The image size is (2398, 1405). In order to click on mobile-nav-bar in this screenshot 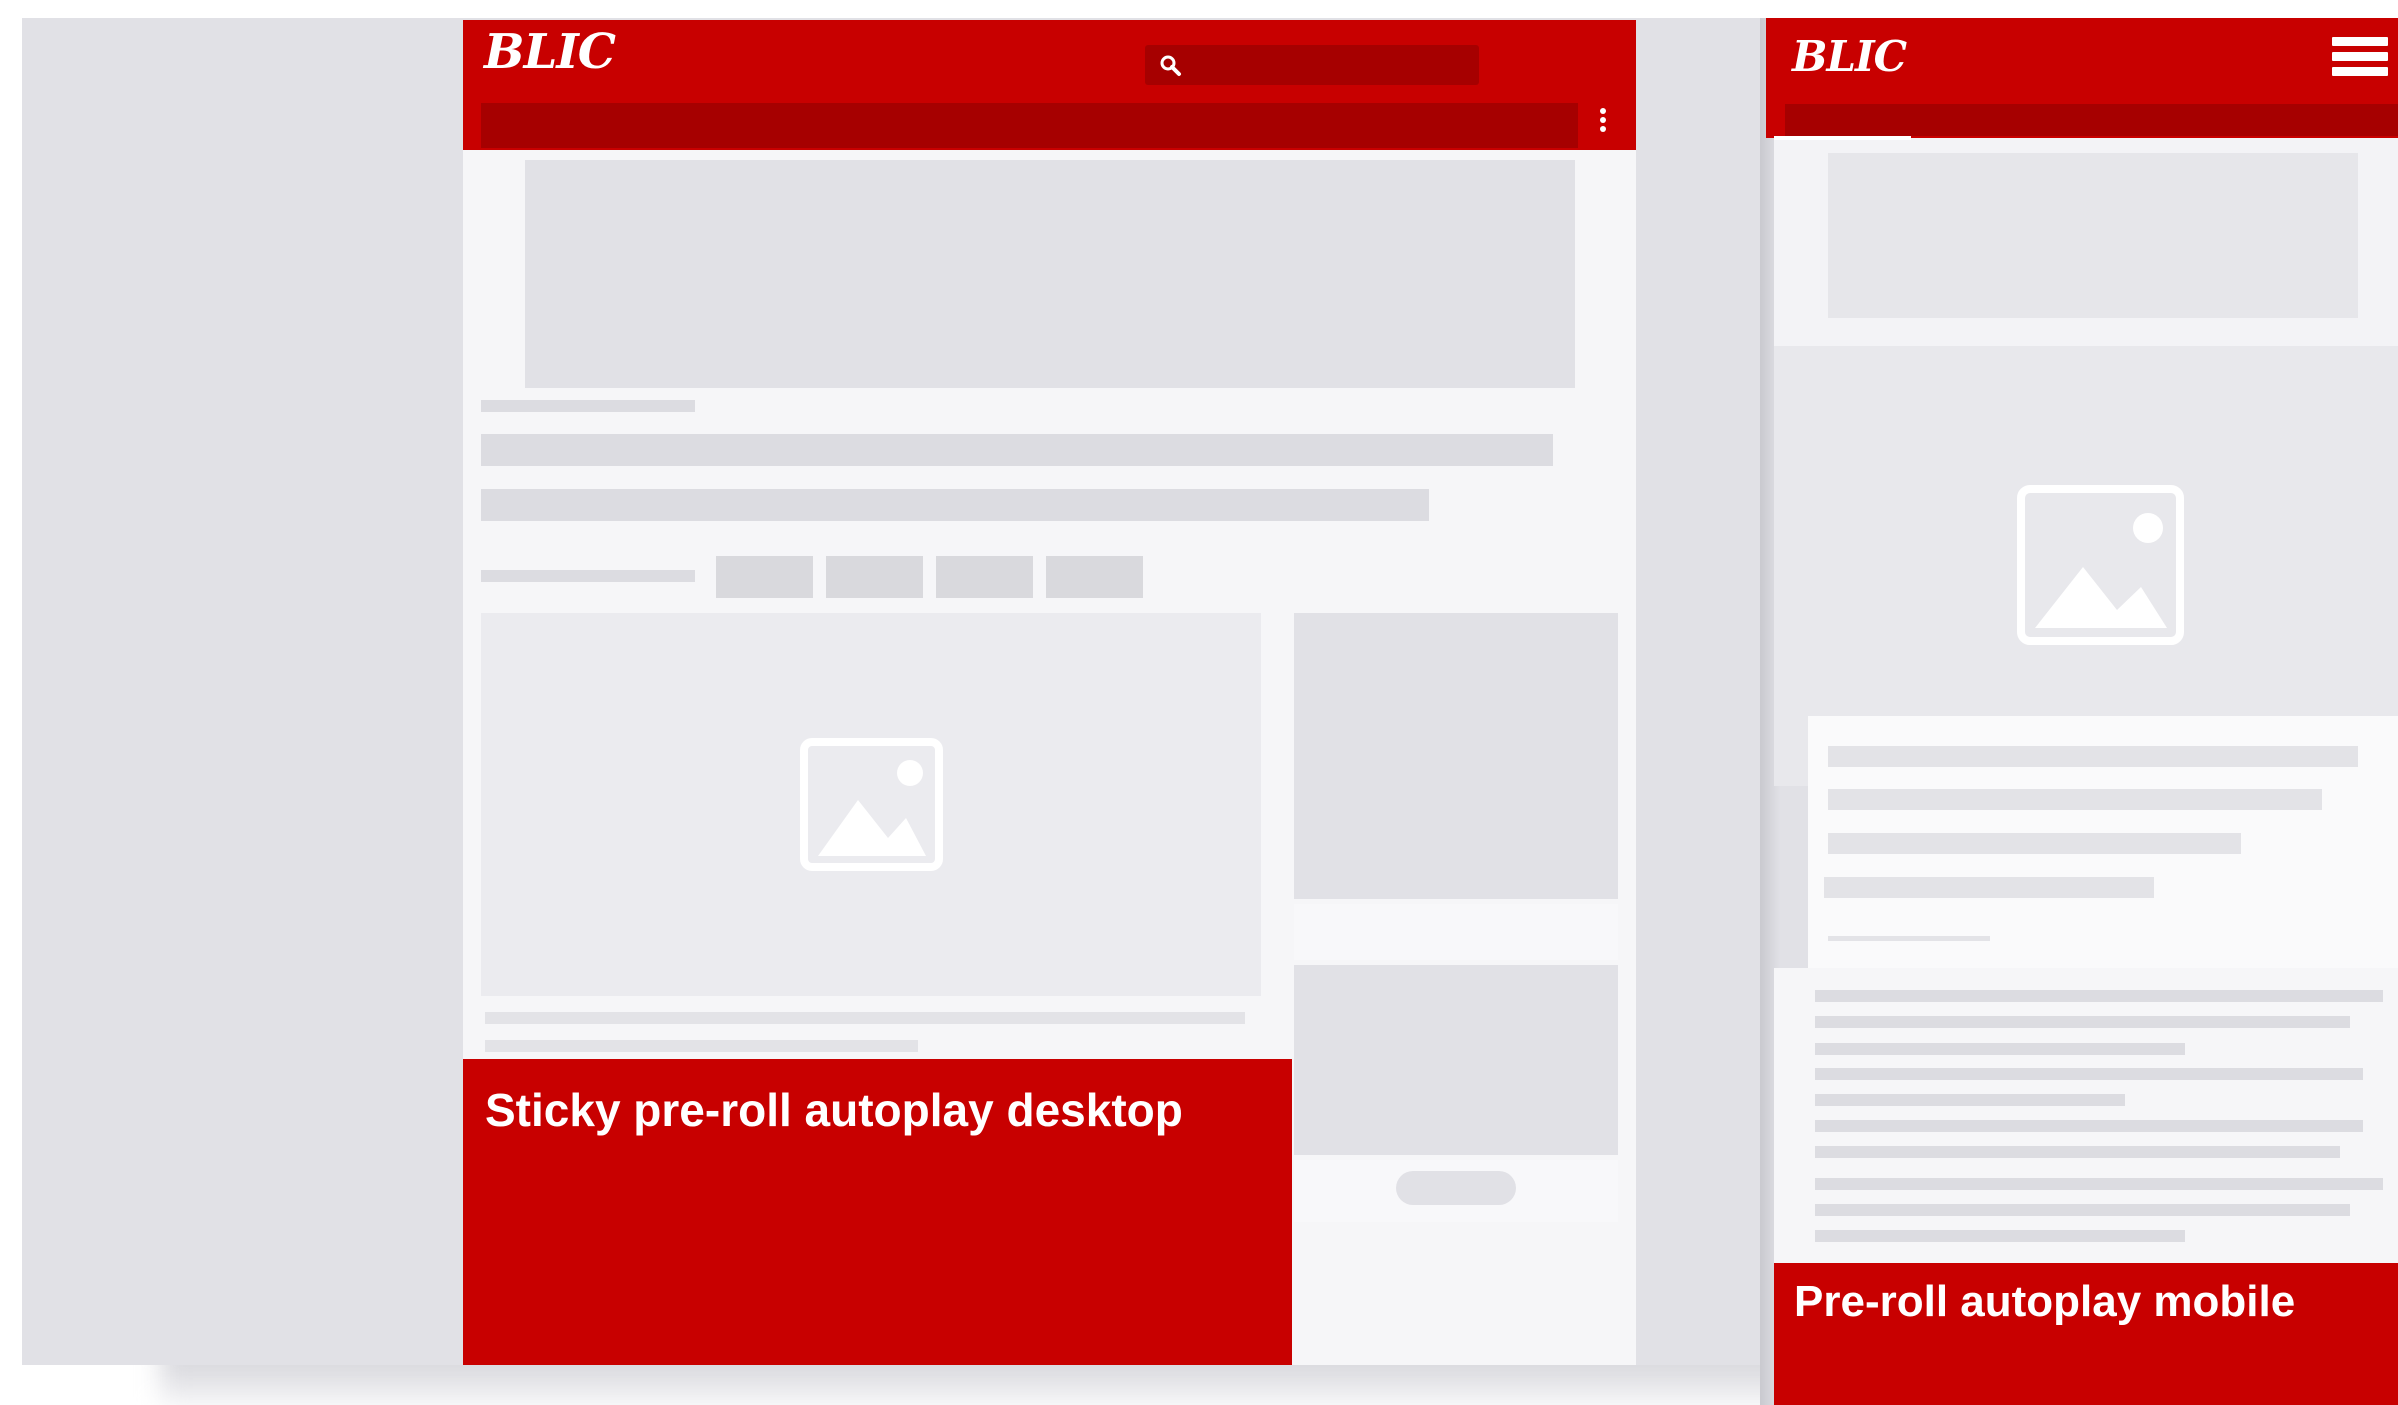, I will do `click(2091, 120)`.